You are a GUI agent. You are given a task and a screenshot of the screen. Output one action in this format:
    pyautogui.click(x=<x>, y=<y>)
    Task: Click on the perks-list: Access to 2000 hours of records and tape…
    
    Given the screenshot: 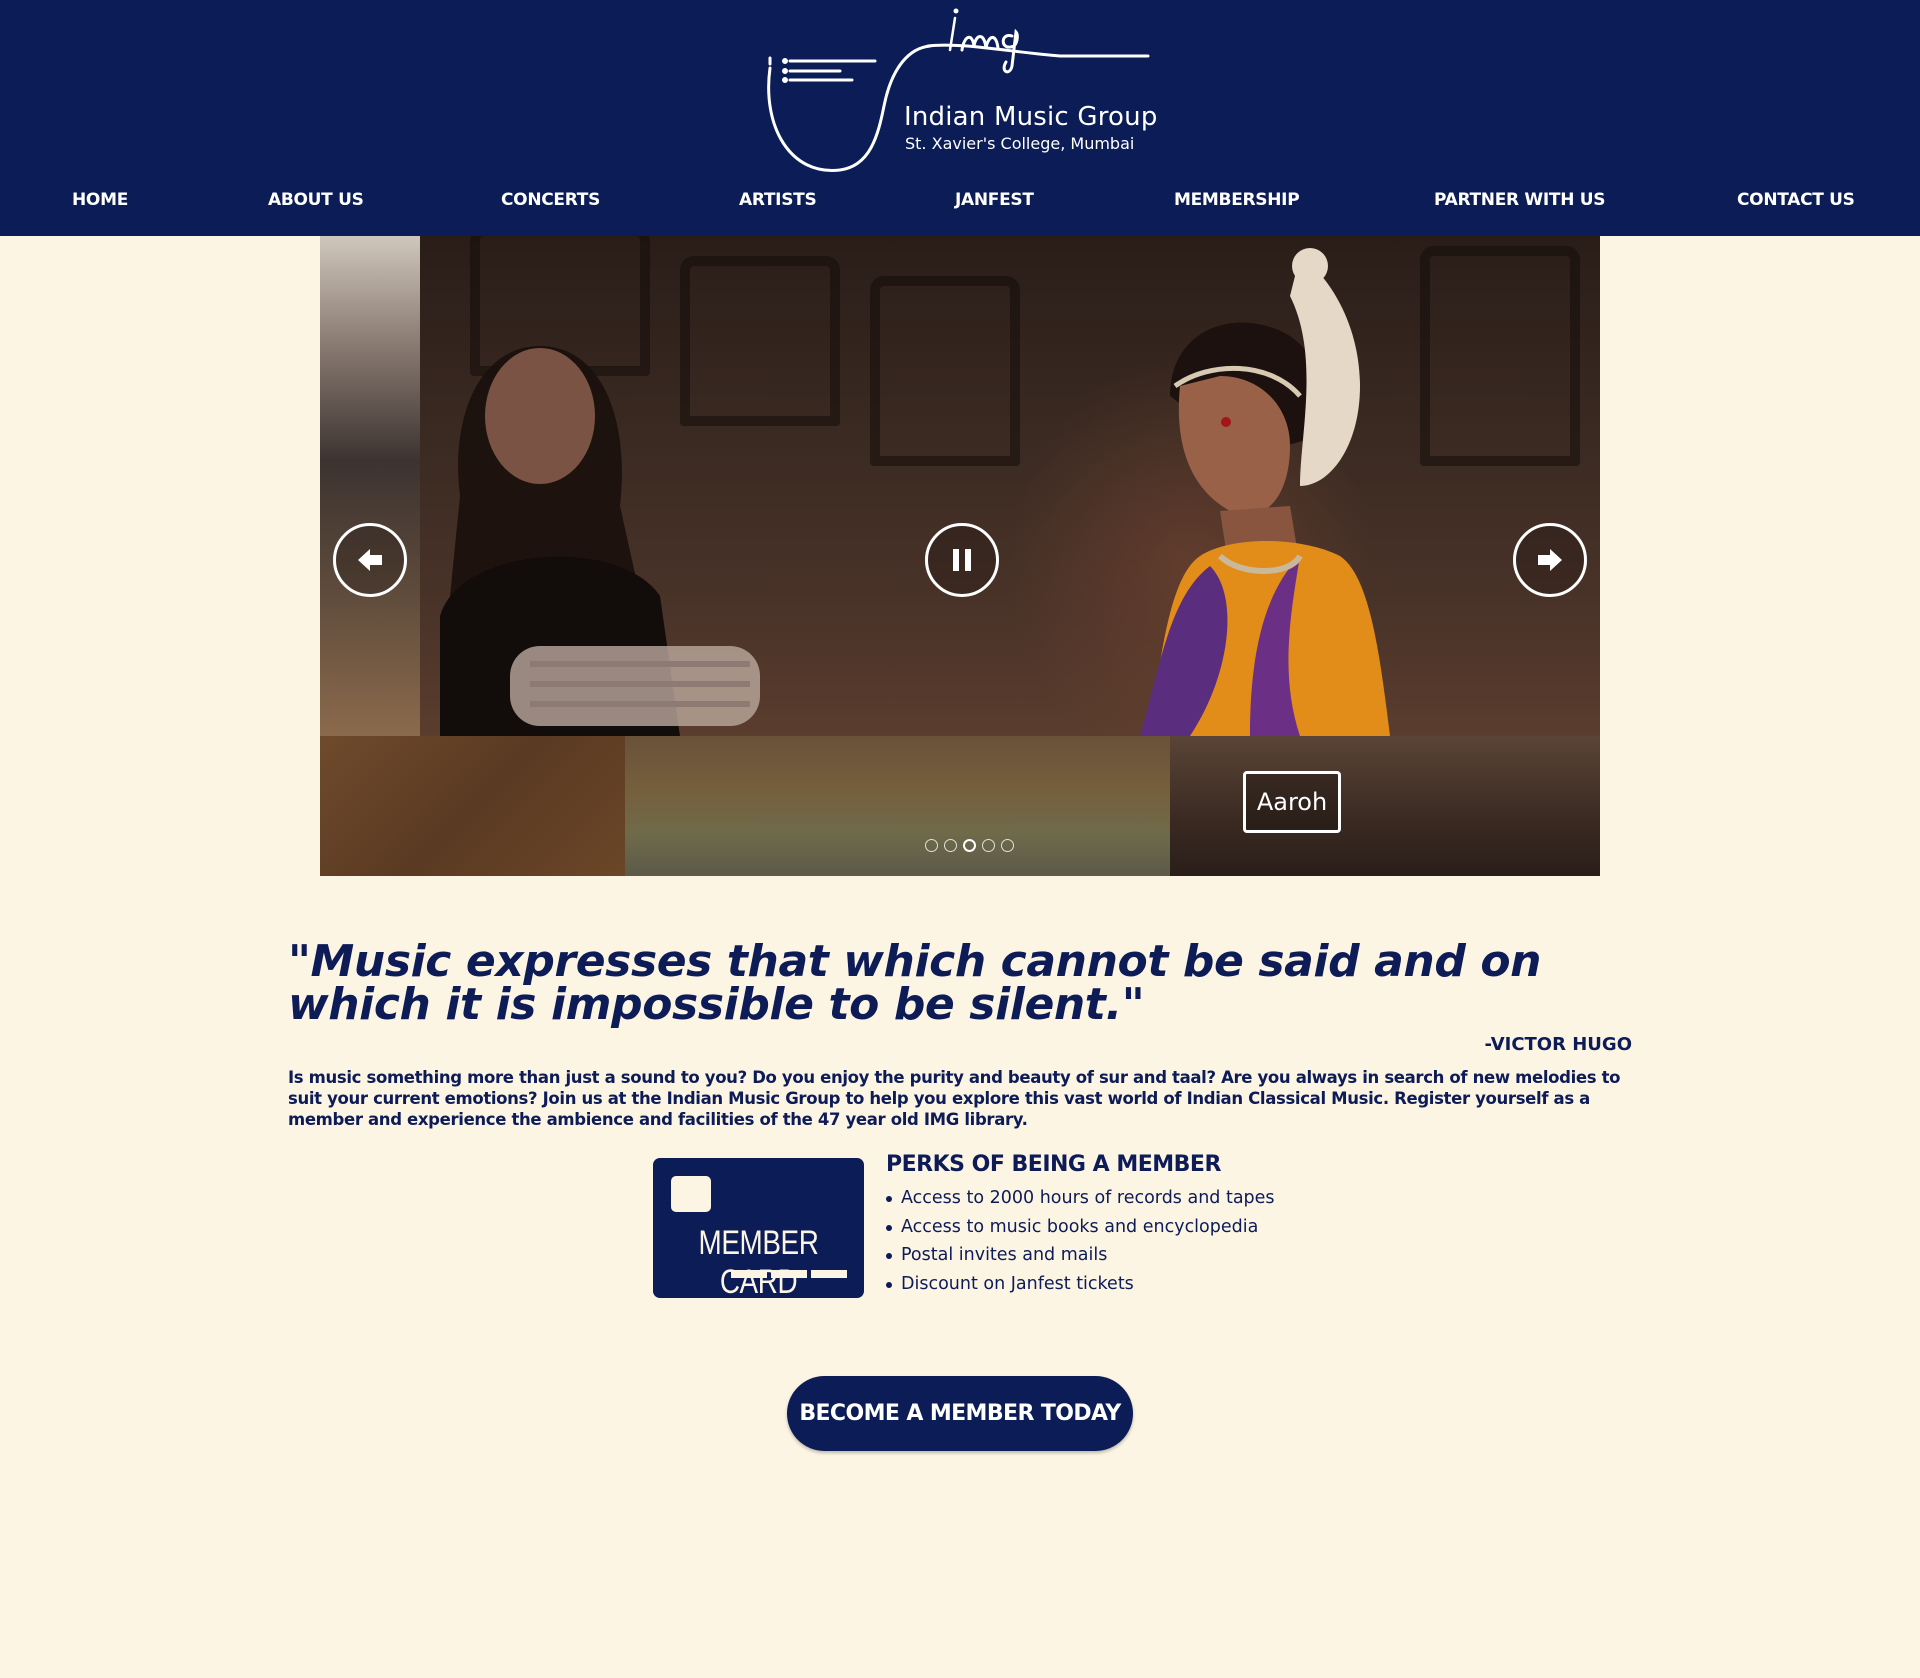 What is the action you would take?
    pyautogui.click(x=1079, y=1243)
    